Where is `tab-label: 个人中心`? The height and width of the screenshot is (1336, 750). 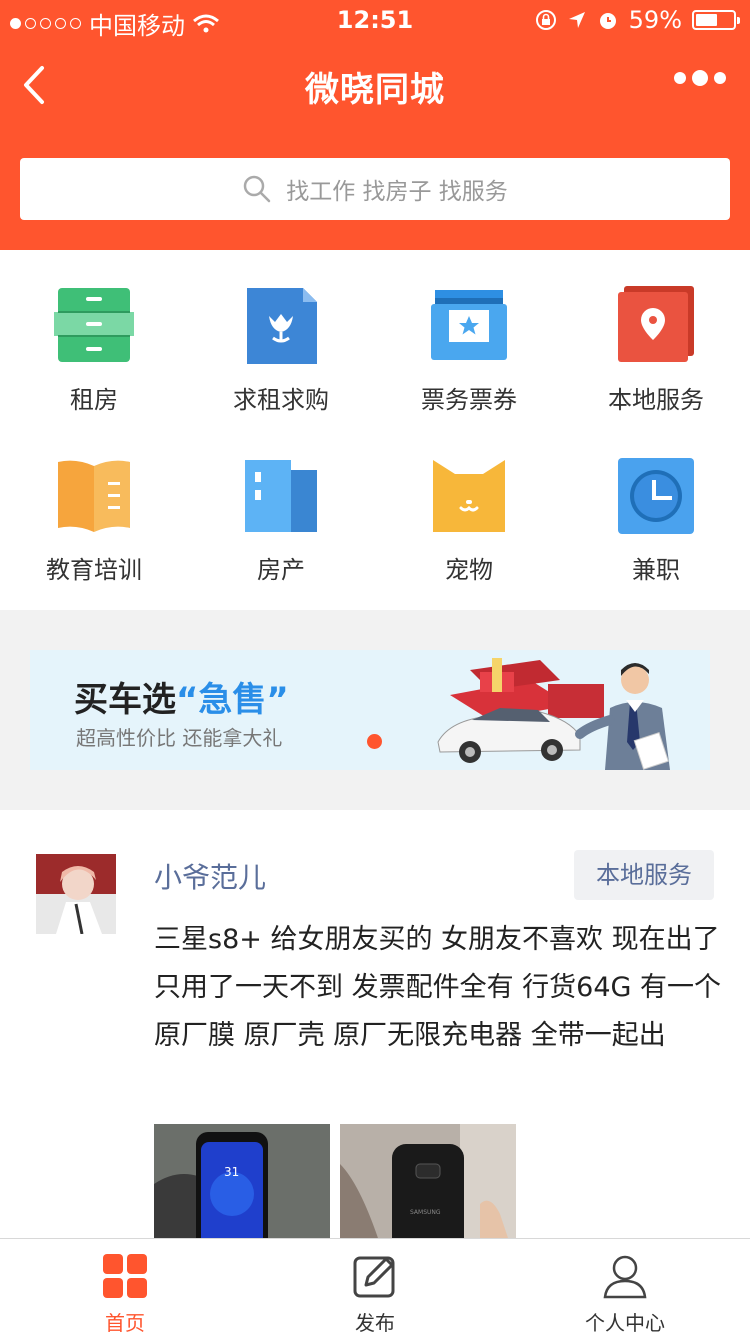
tab-label: 个人中心 is located at coordinates (625, 1323).